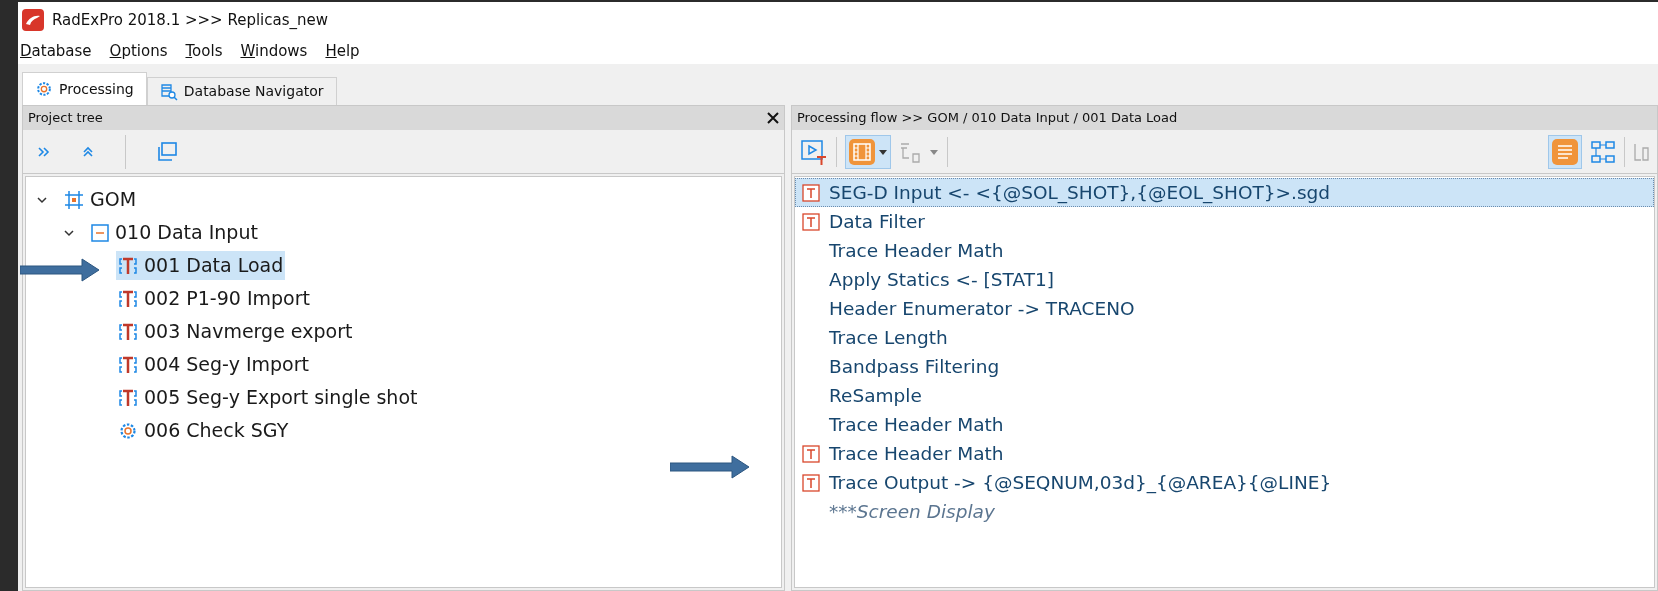  Describe the element at coordinates (814, 151) in the screenshot. I see `run-flow-icon` at that location.